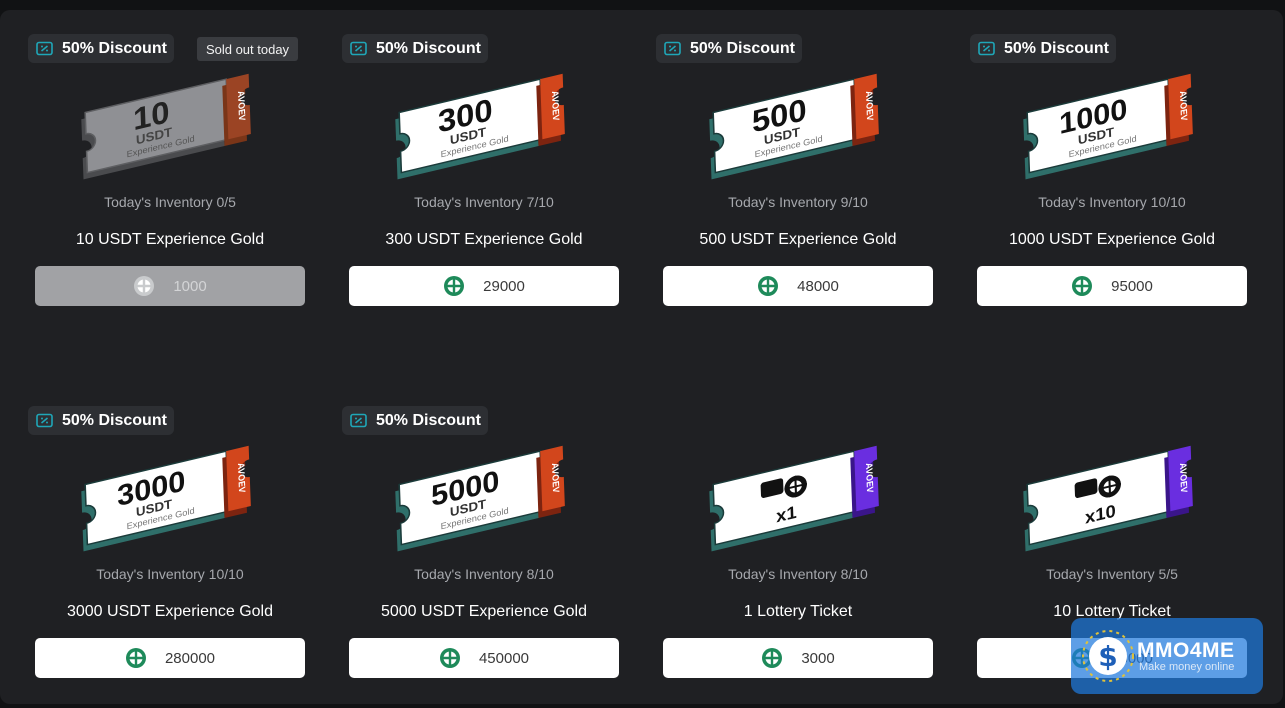 This screenshot has width=1285, height=708. Describe the element at coordinates (480, 126) in the screenshot. I see `usdt-ticket-image: AVOEV 300 USDT Experience Gold` at that location.